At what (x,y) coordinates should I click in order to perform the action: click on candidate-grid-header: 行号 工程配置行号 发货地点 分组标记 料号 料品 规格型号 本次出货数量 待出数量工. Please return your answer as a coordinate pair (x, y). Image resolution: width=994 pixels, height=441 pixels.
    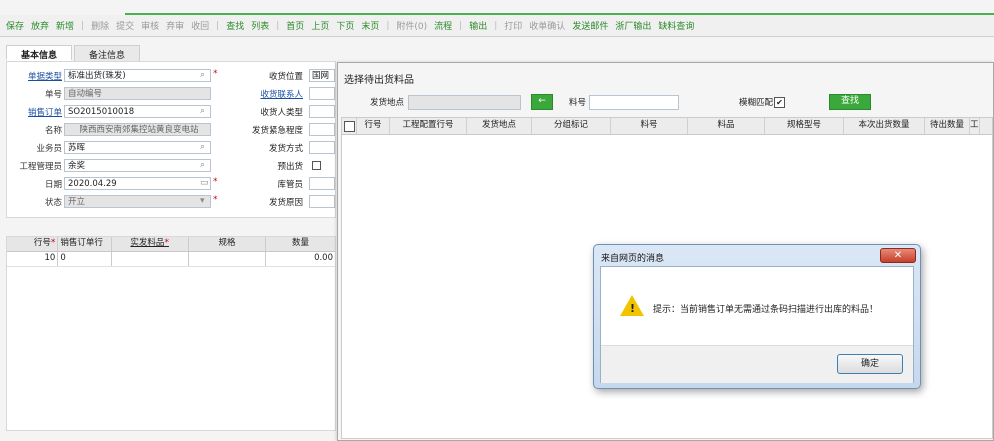
    Looking at the image, I should click on (667, 126).